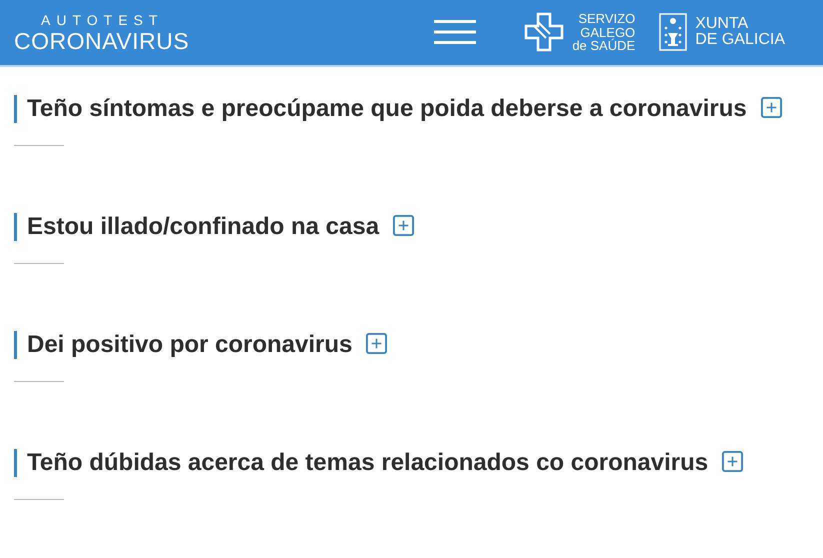  Describe the element at coordinates (189, 344) in the screenshot. I see `section-heading: Dei positivo por coronavirus` at that location.